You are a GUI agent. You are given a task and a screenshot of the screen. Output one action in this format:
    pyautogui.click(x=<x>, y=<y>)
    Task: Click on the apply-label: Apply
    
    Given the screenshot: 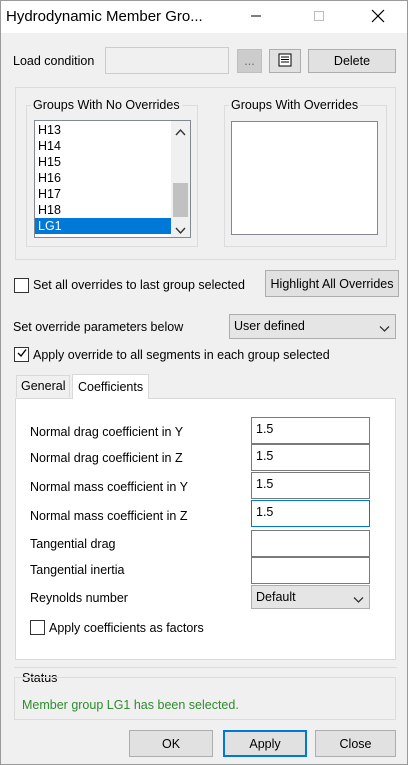 What is the action you would take?
    pyautogui.click(x=265, y=743)
    